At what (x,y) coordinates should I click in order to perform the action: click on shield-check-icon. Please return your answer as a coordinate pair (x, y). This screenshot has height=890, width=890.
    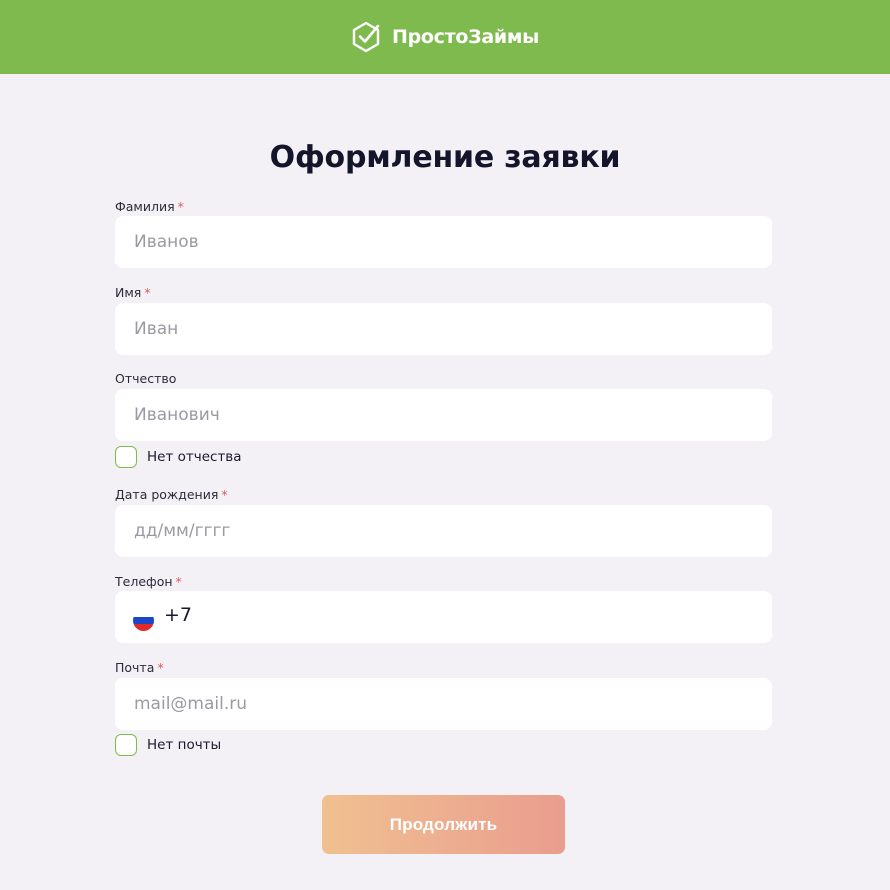
    Looking at the image, I should click on (366, 37).